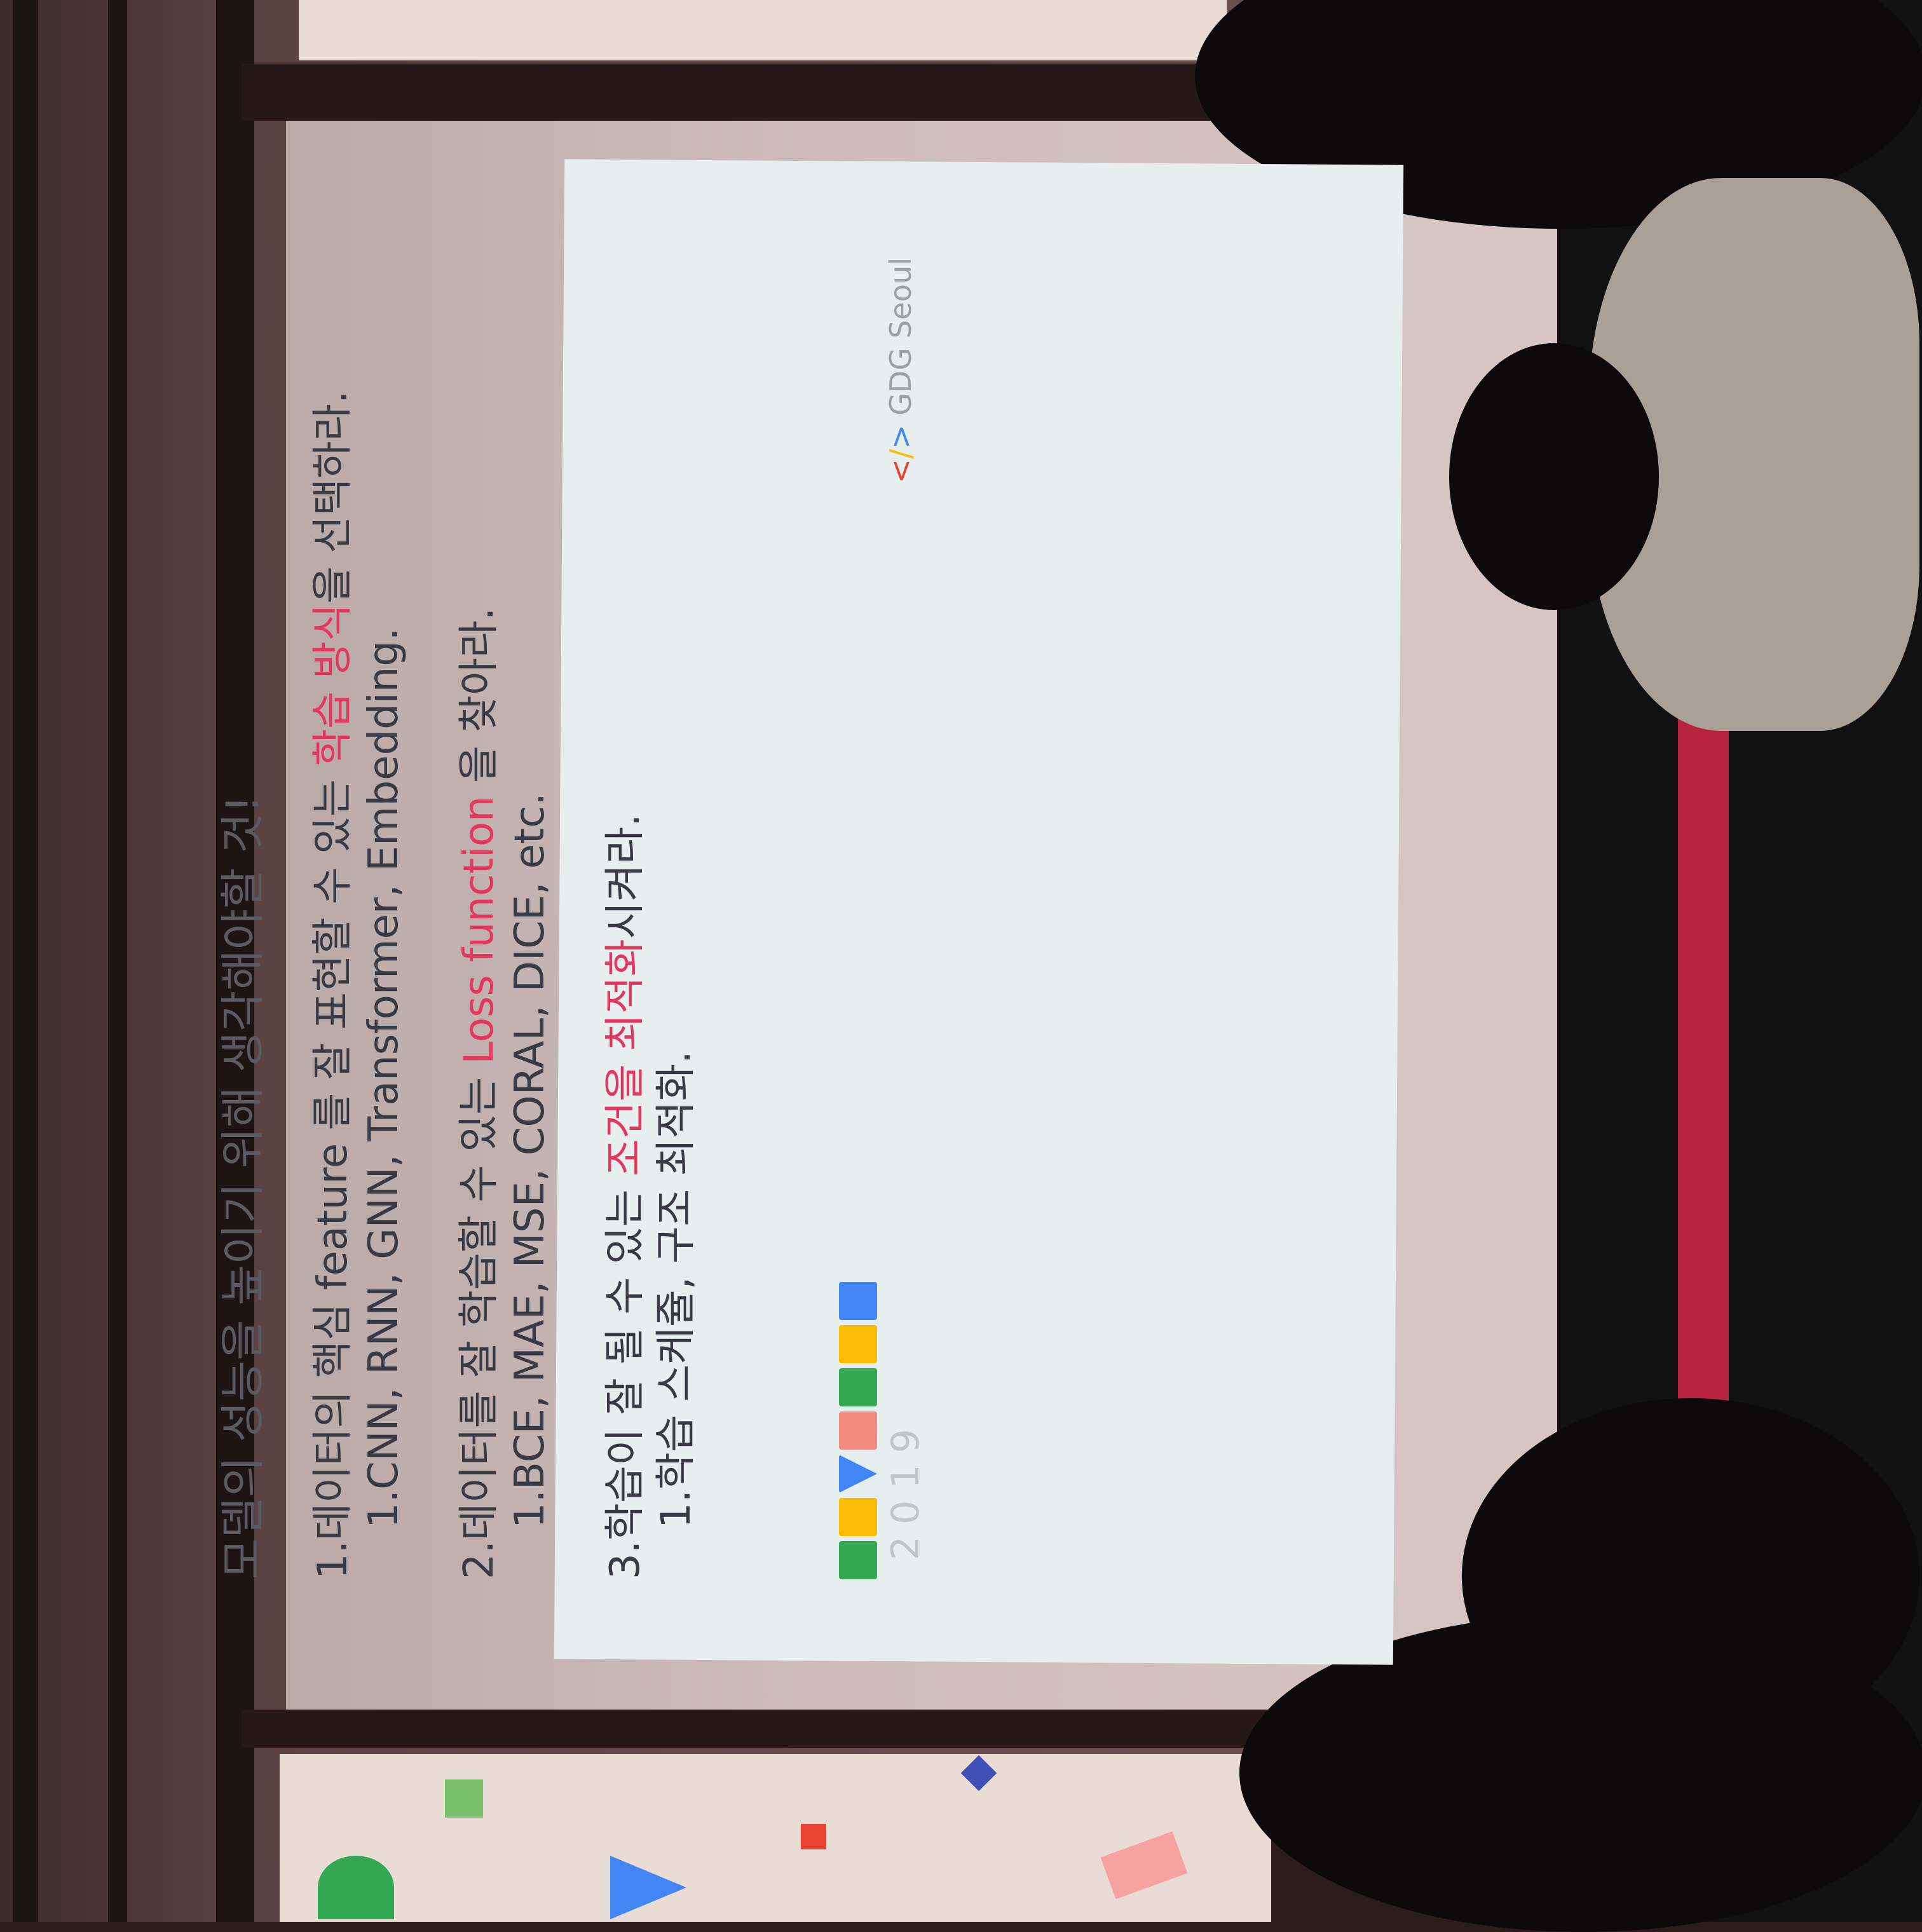 This screenshot has width=1922, height=1932. Describe the element at coordinates (905, 1489) in the screenshot. I see `devfest-year: 2019` at that location.